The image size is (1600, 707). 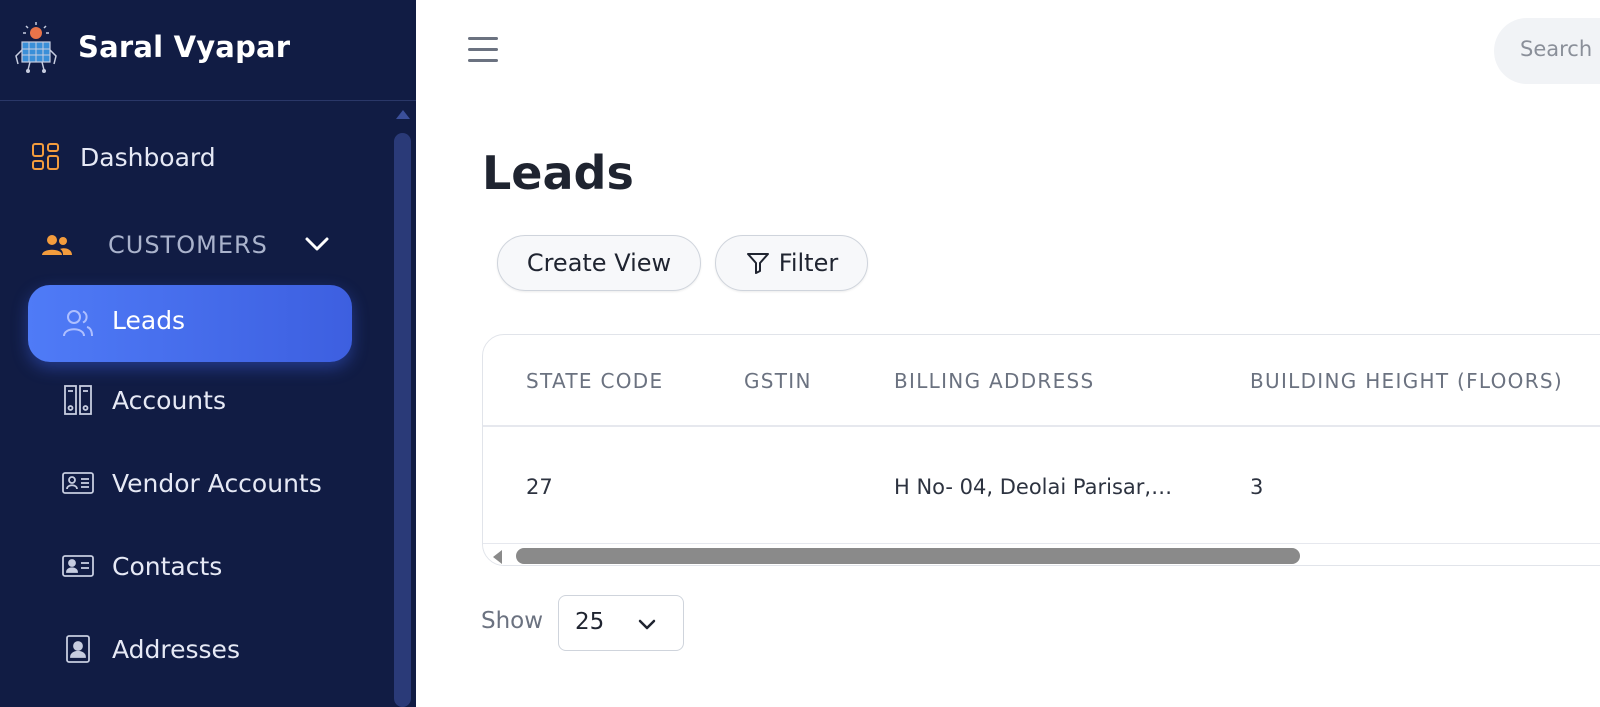 I want to click on sidebar-item-label: Accounts, so click(x=169, y=400).